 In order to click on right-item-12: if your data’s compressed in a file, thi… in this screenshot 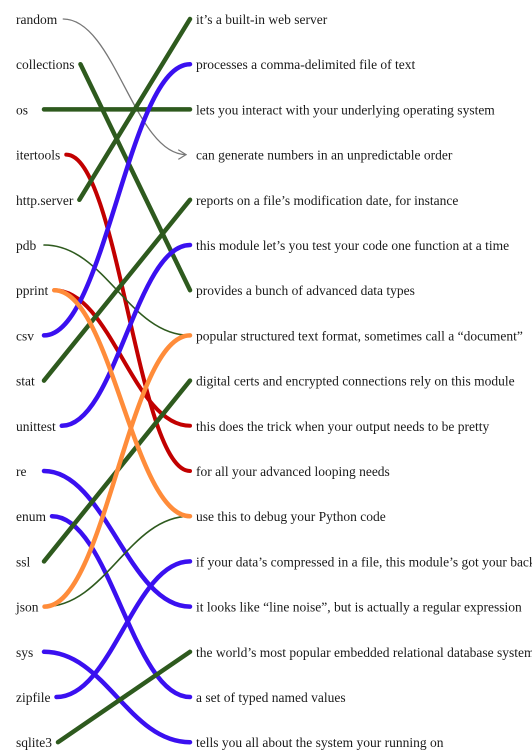, I will do `click(364, 561)`.